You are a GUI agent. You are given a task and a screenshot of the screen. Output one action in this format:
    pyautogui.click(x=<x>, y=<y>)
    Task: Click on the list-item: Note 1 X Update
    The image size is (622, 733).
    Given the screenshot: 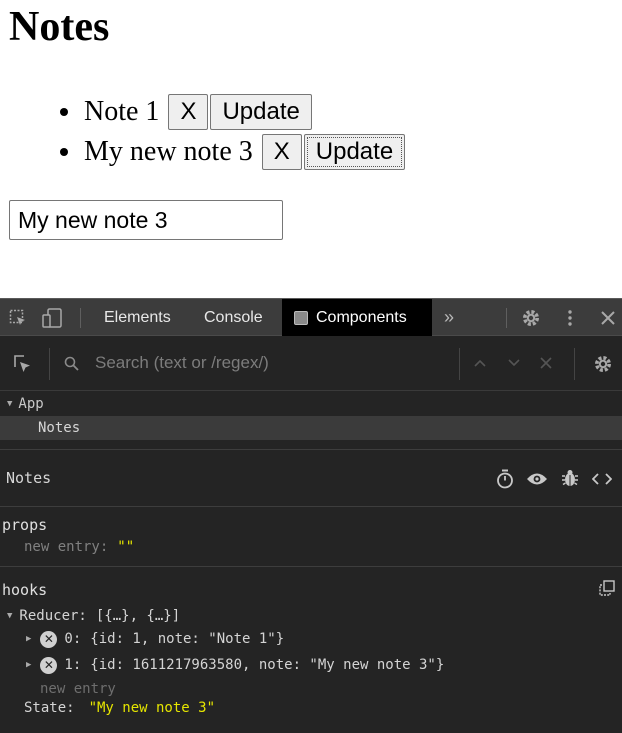 What is the action you would take?
    pyautogui.click(x=203, y=112)
    